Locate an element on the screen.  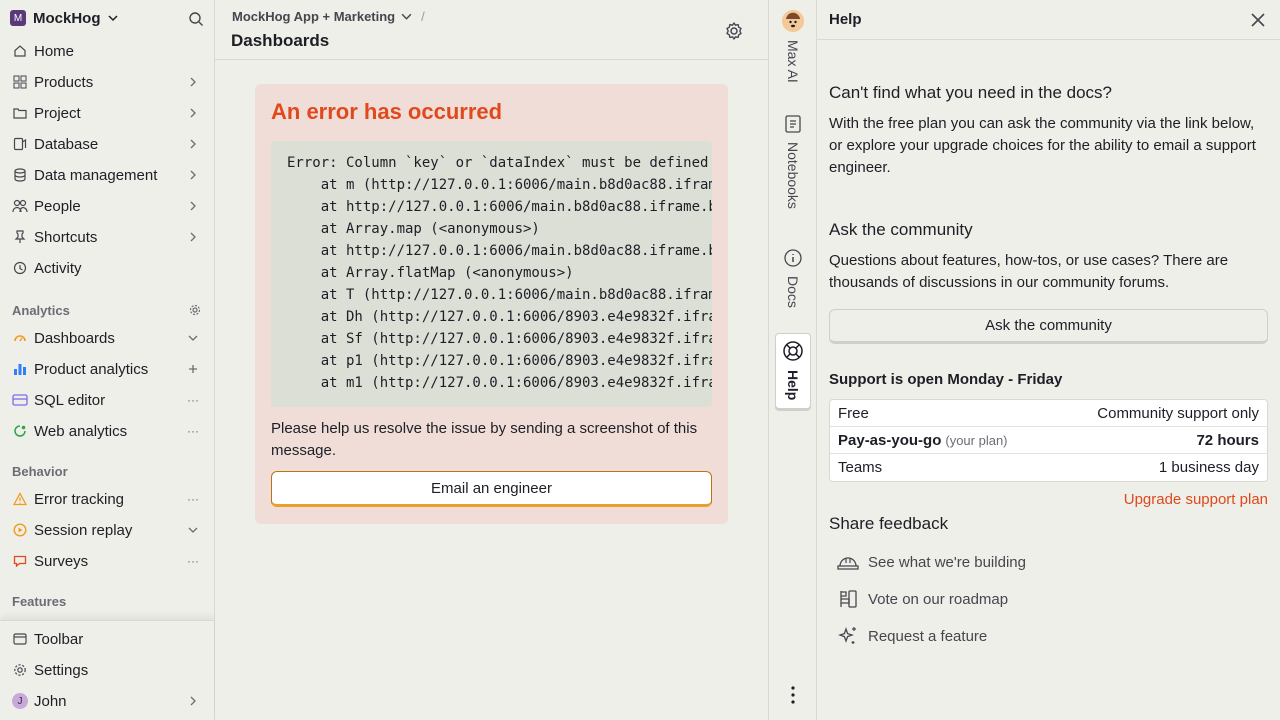
nav-dashboards: Dashboards is located at coordinates (107, 338).